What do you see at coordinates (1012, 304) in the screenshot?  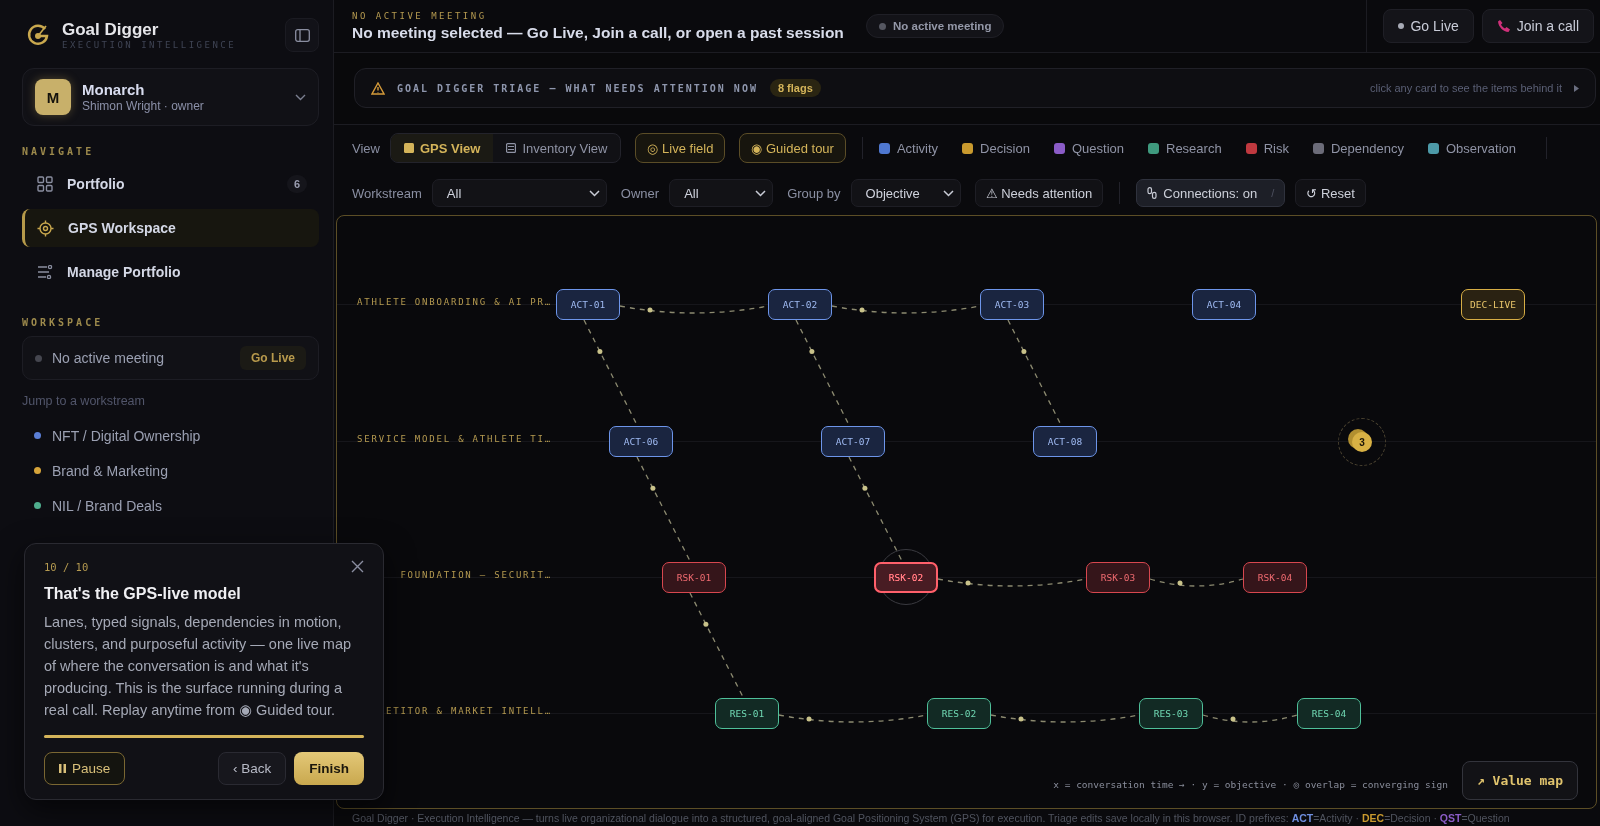 I see `signal-node: ACT-03` at bounding box center [1012, 304].